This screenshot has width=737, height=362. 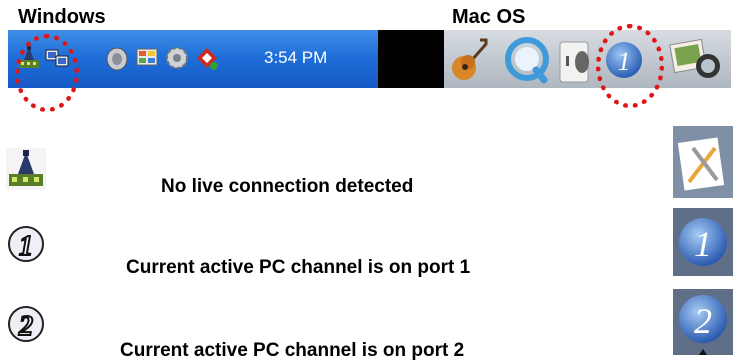 What do you see at coordinates (177, 58) in the screenshot?
I see `settings-tray-icon` at bounding box center [177, 58].